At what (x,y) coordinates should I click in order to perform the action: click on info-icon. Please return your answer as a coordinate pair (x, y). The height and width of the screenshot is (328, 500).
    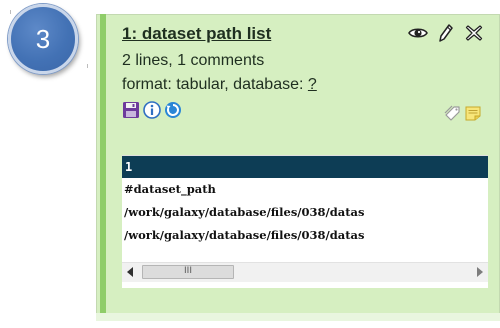
    Looking at the image, I should click on (152, 110).